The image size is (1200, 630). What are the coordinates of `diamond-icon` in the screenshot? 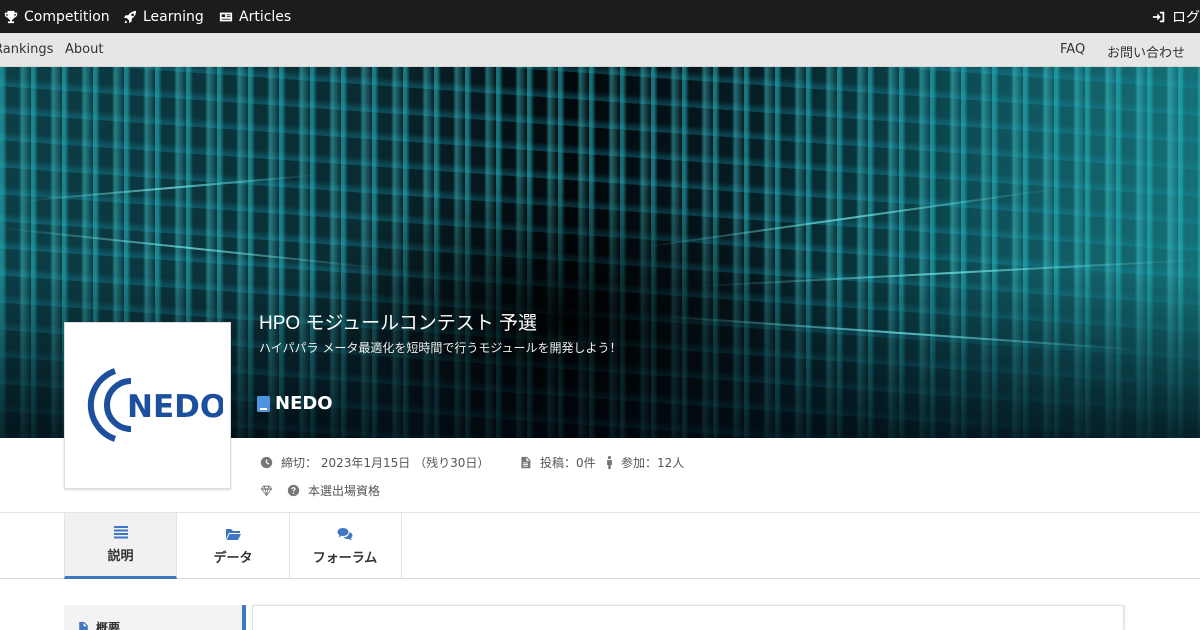 It's located at (266, 491).